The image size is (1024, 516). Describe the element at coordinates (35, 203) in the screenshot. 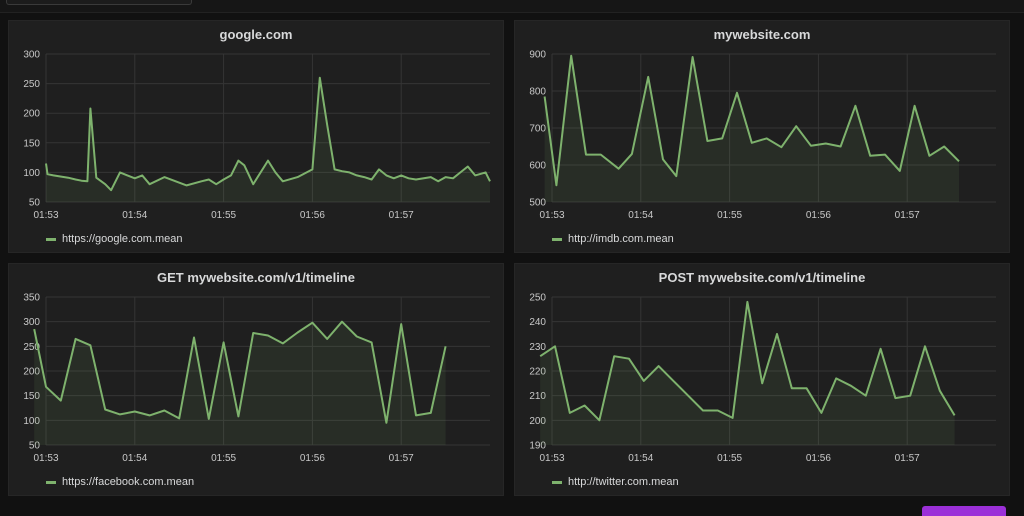

I see `y-tick-label: 50` at that location.